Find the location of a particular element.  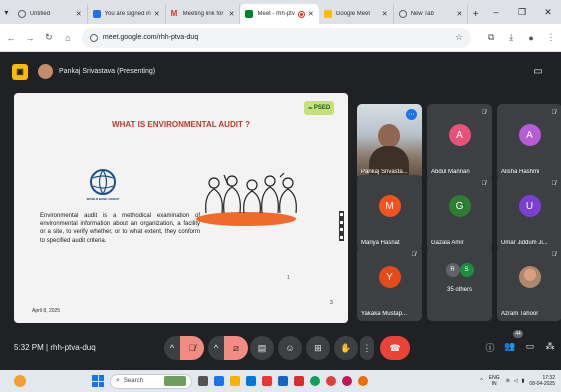

activities-icon: ⁂ is located at coordinates (550, 346).